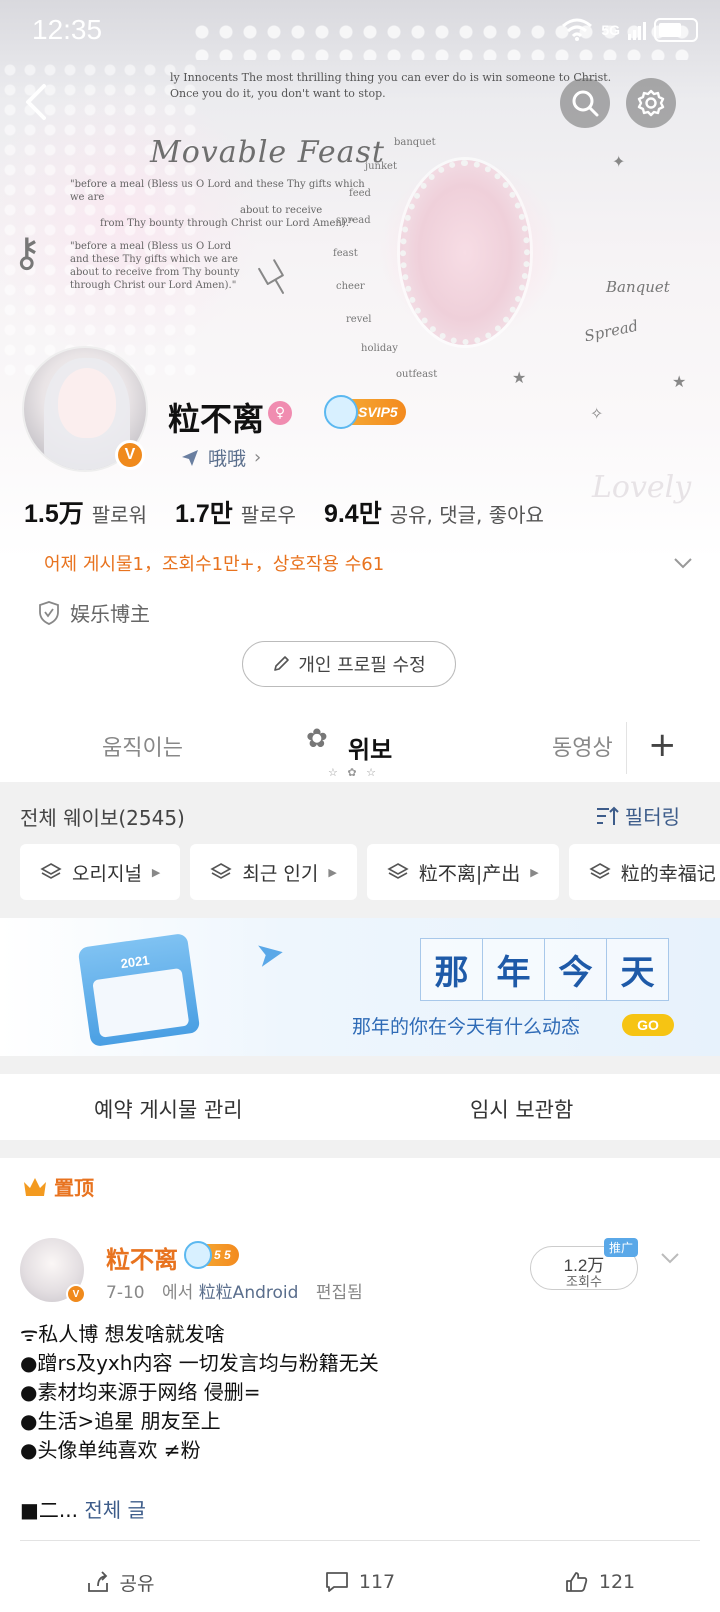 Image resolution: width=720 pixels, height=1612 pixels. What do you see at coordinates (125, 1293) in the screenshot?
I see `post-date: 7-10` at bounding box center [125, 1293].